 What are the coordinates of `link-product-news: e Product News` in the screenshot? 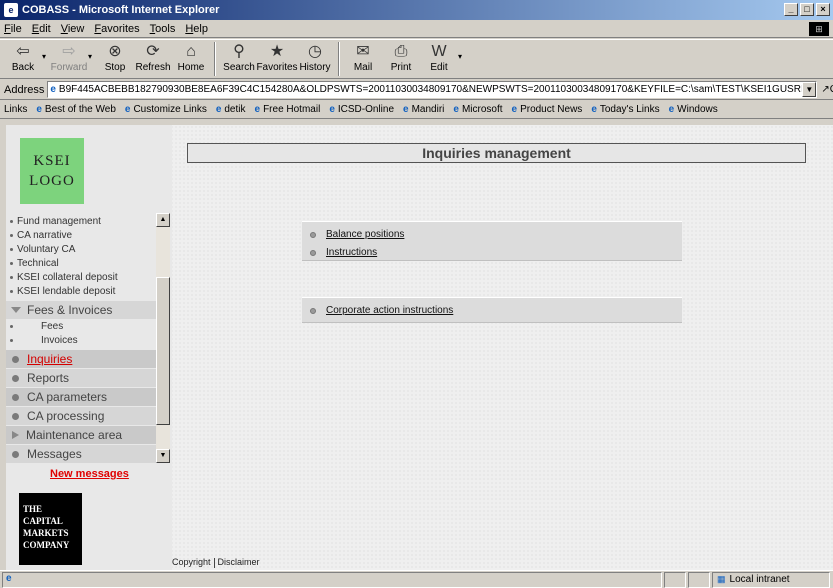 It's located at (547, 109).